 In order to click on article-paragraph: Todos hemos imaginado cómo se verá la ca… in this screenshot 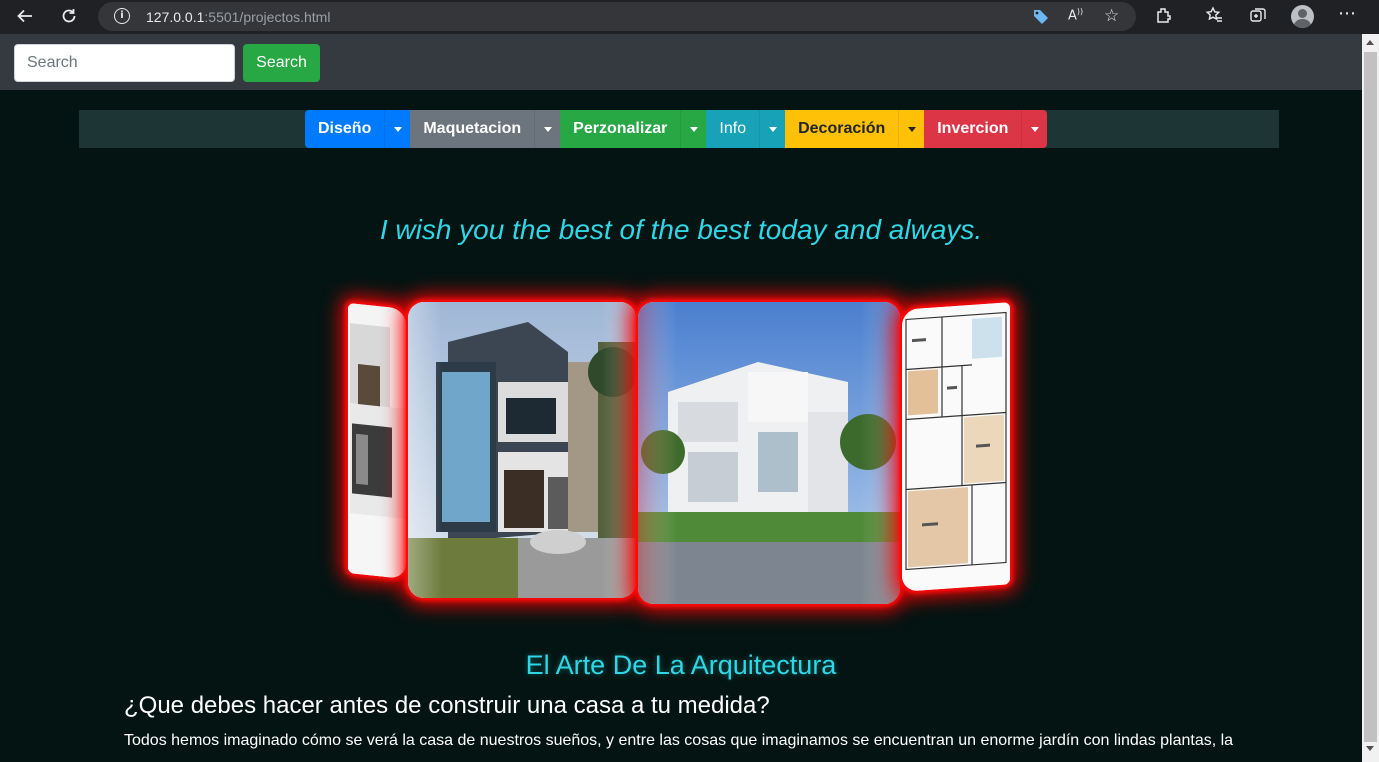, I will do `click(679, 740)`.